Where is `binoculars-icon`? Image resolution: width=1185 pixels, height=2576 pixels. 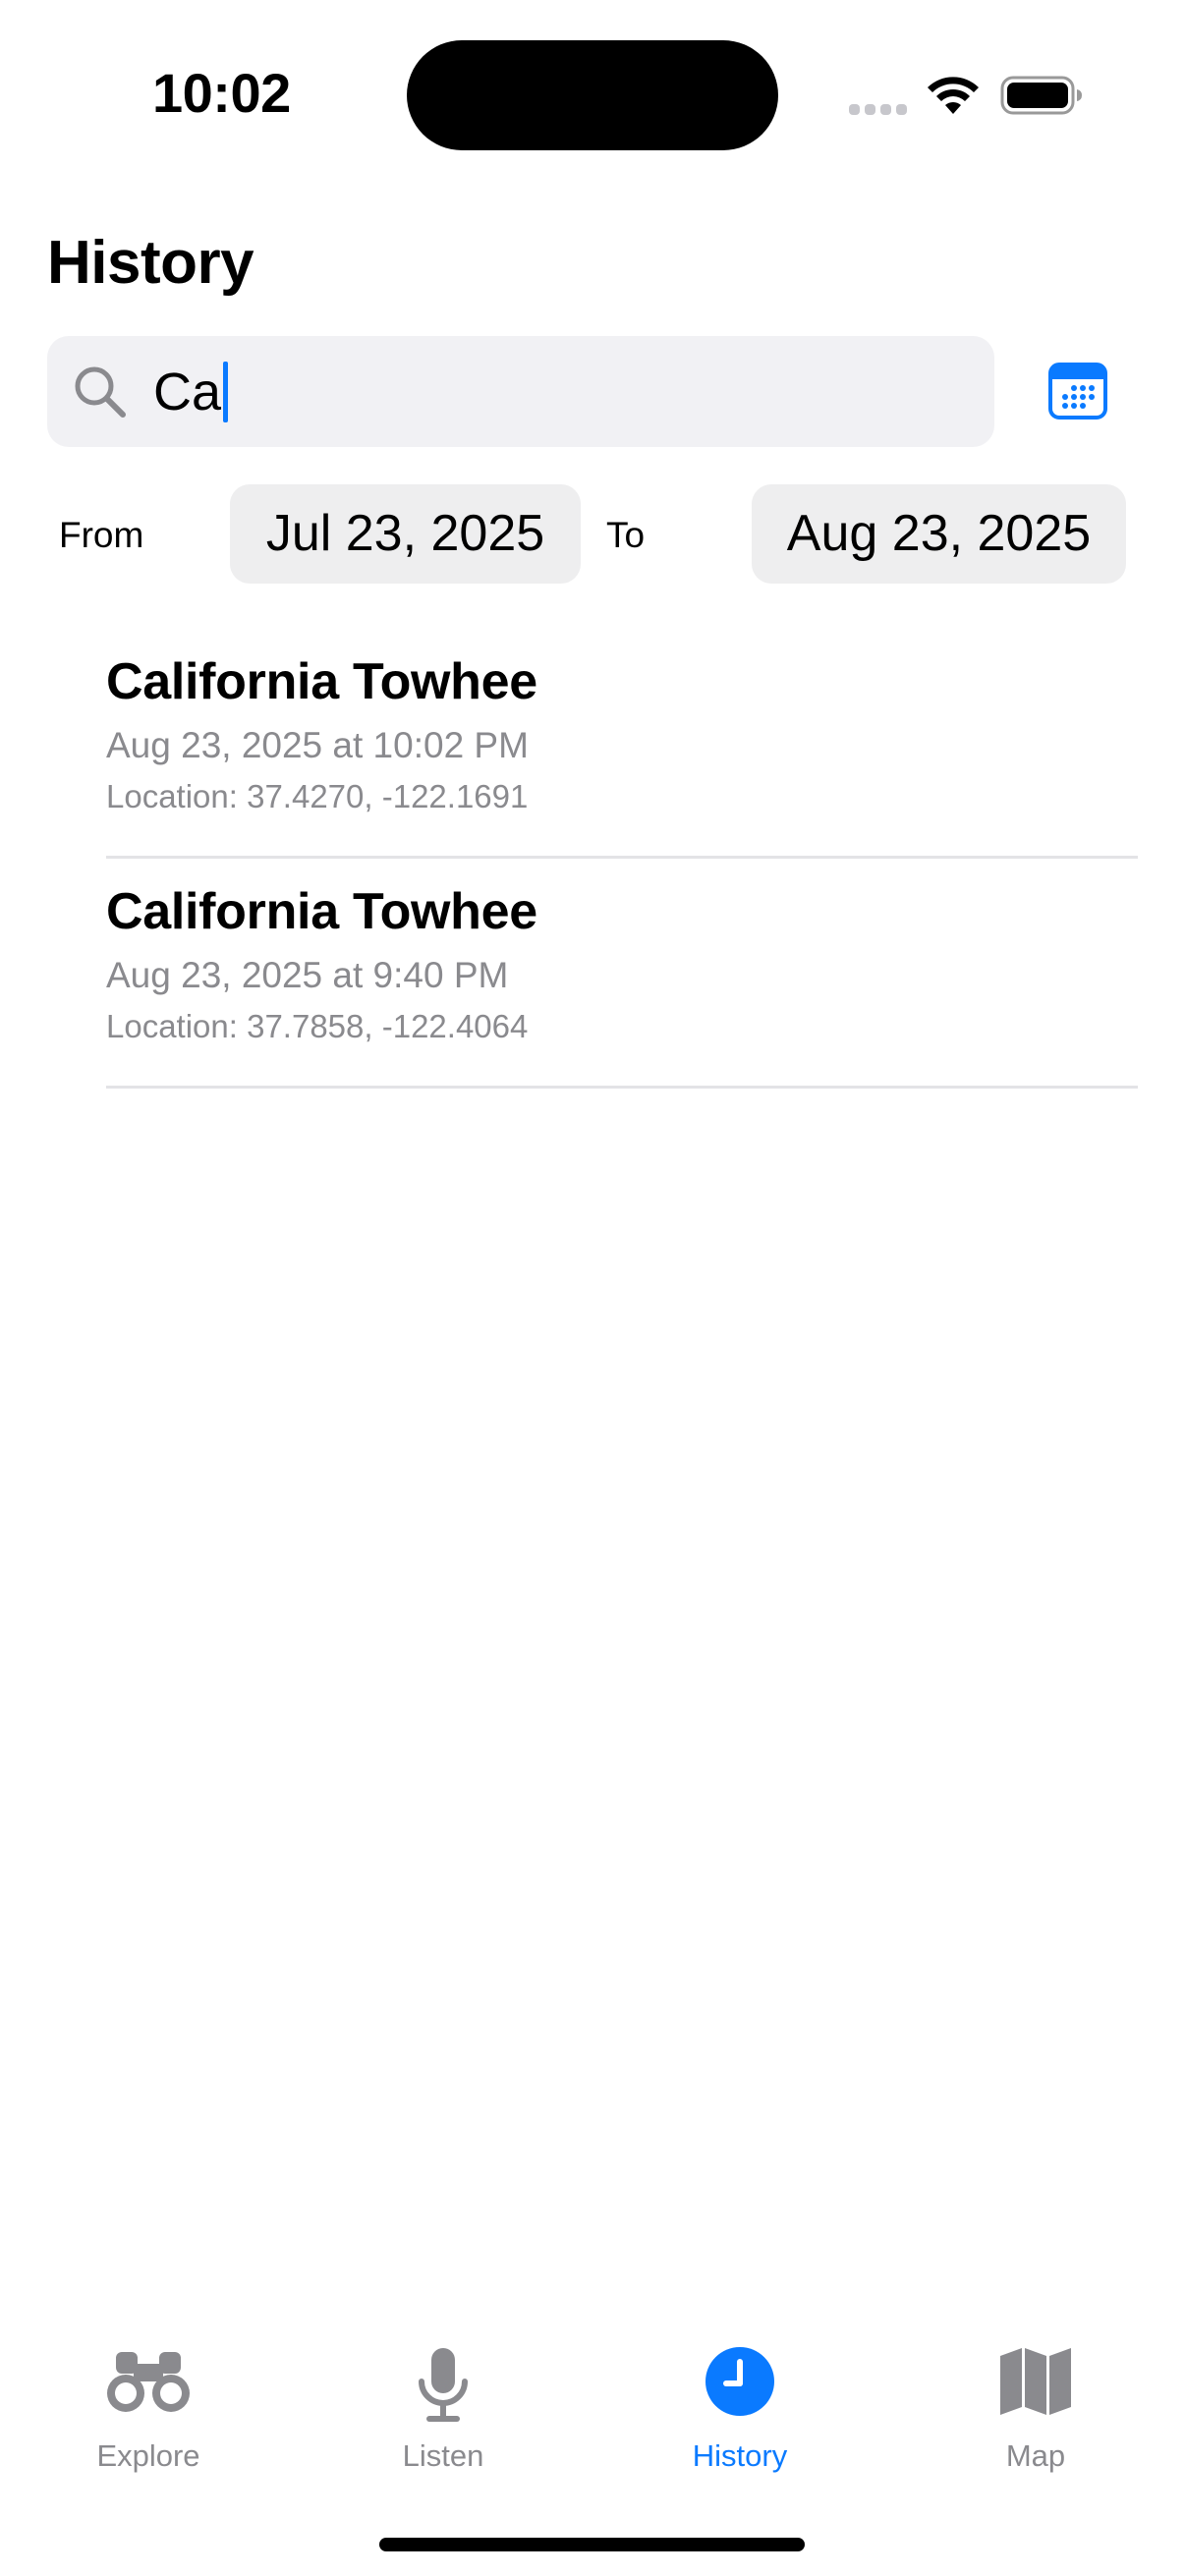 binoculars-icon is located at coordinates (149, 2382).